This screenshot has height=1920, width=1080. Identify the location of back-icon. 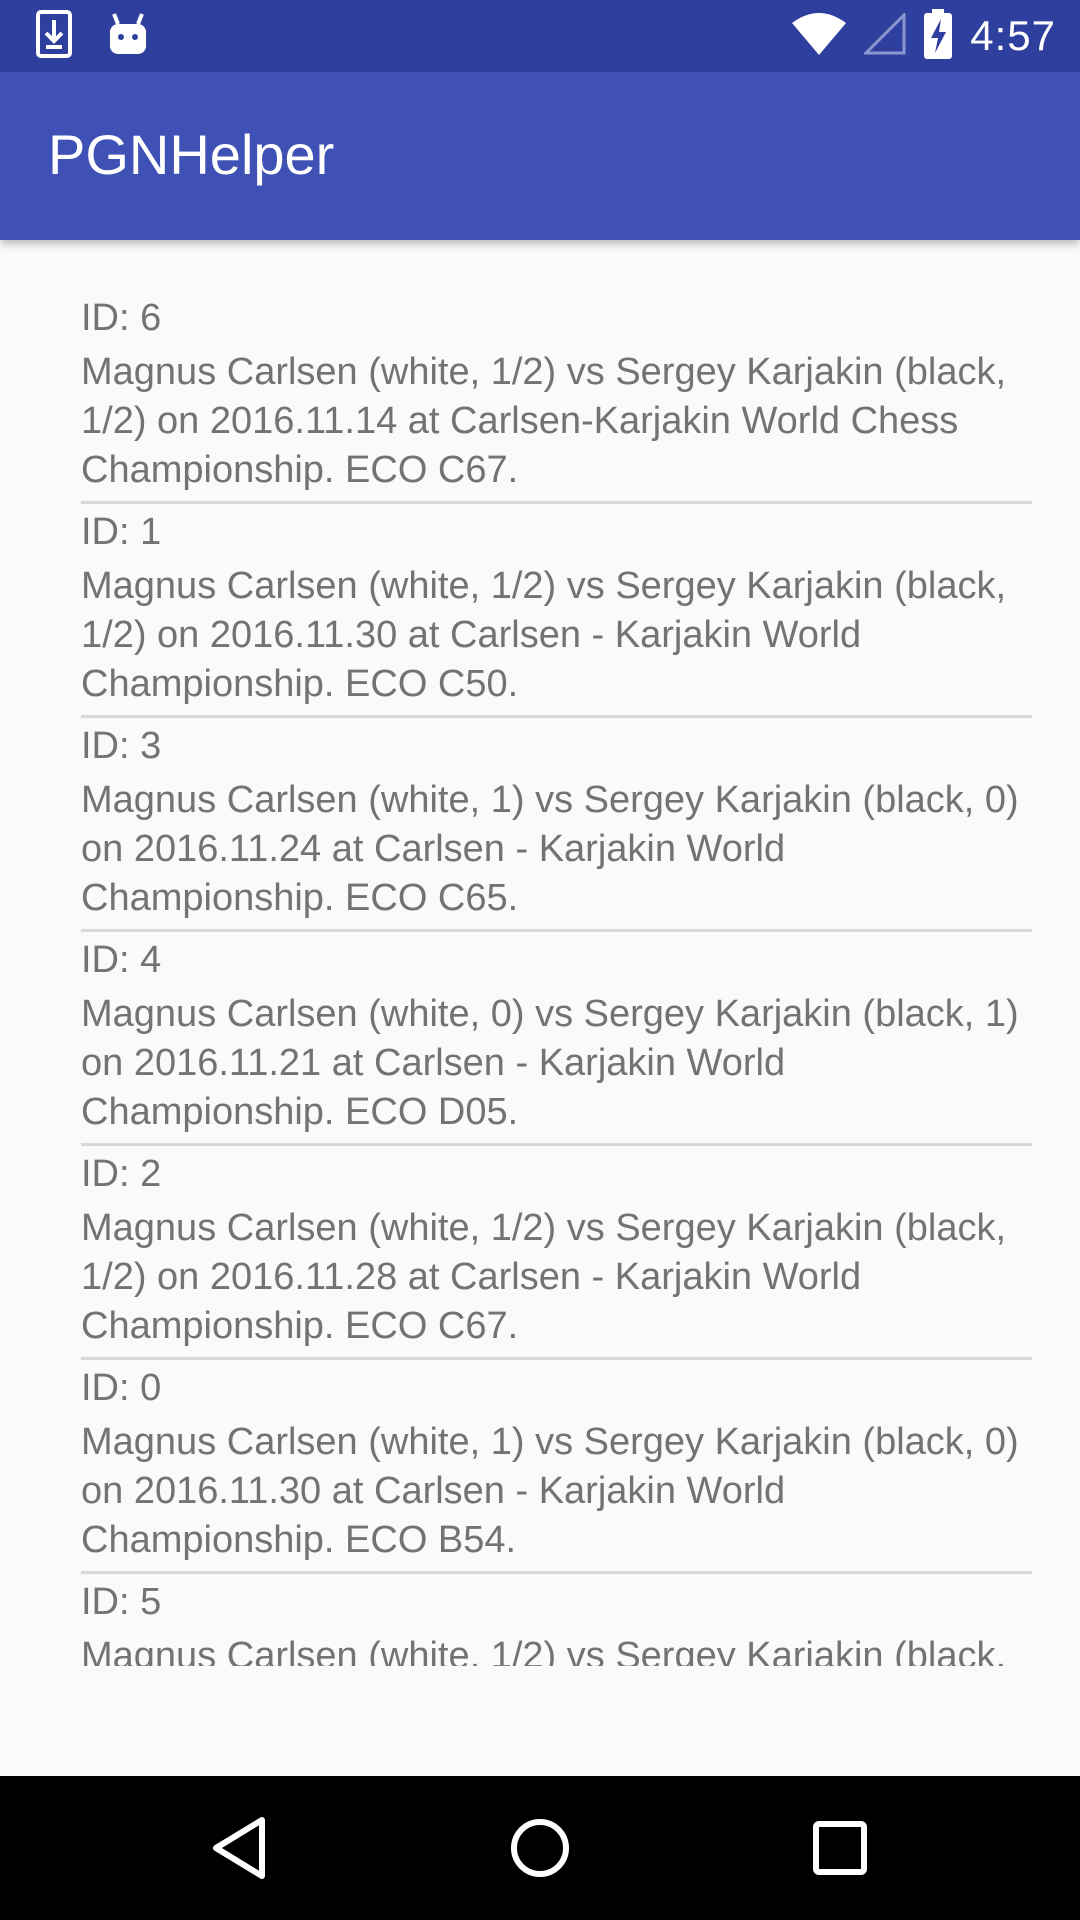
(239, 1848).